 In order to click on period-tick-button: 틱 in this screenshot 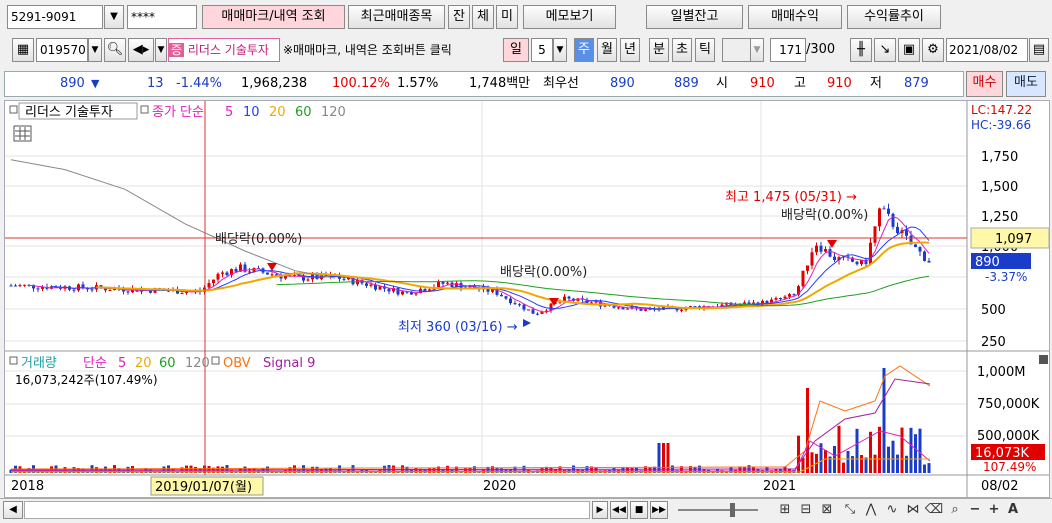, I will do `click(705, 50)`.